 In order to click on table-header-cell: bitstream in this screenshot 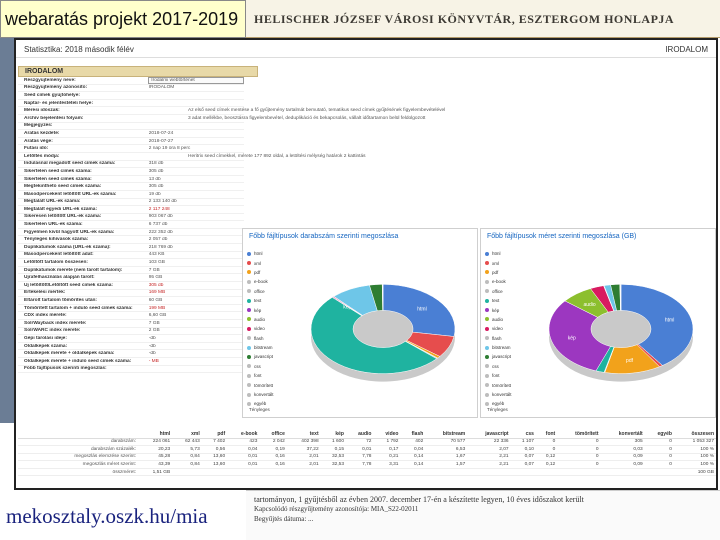, I will do `click(446, 434)`.